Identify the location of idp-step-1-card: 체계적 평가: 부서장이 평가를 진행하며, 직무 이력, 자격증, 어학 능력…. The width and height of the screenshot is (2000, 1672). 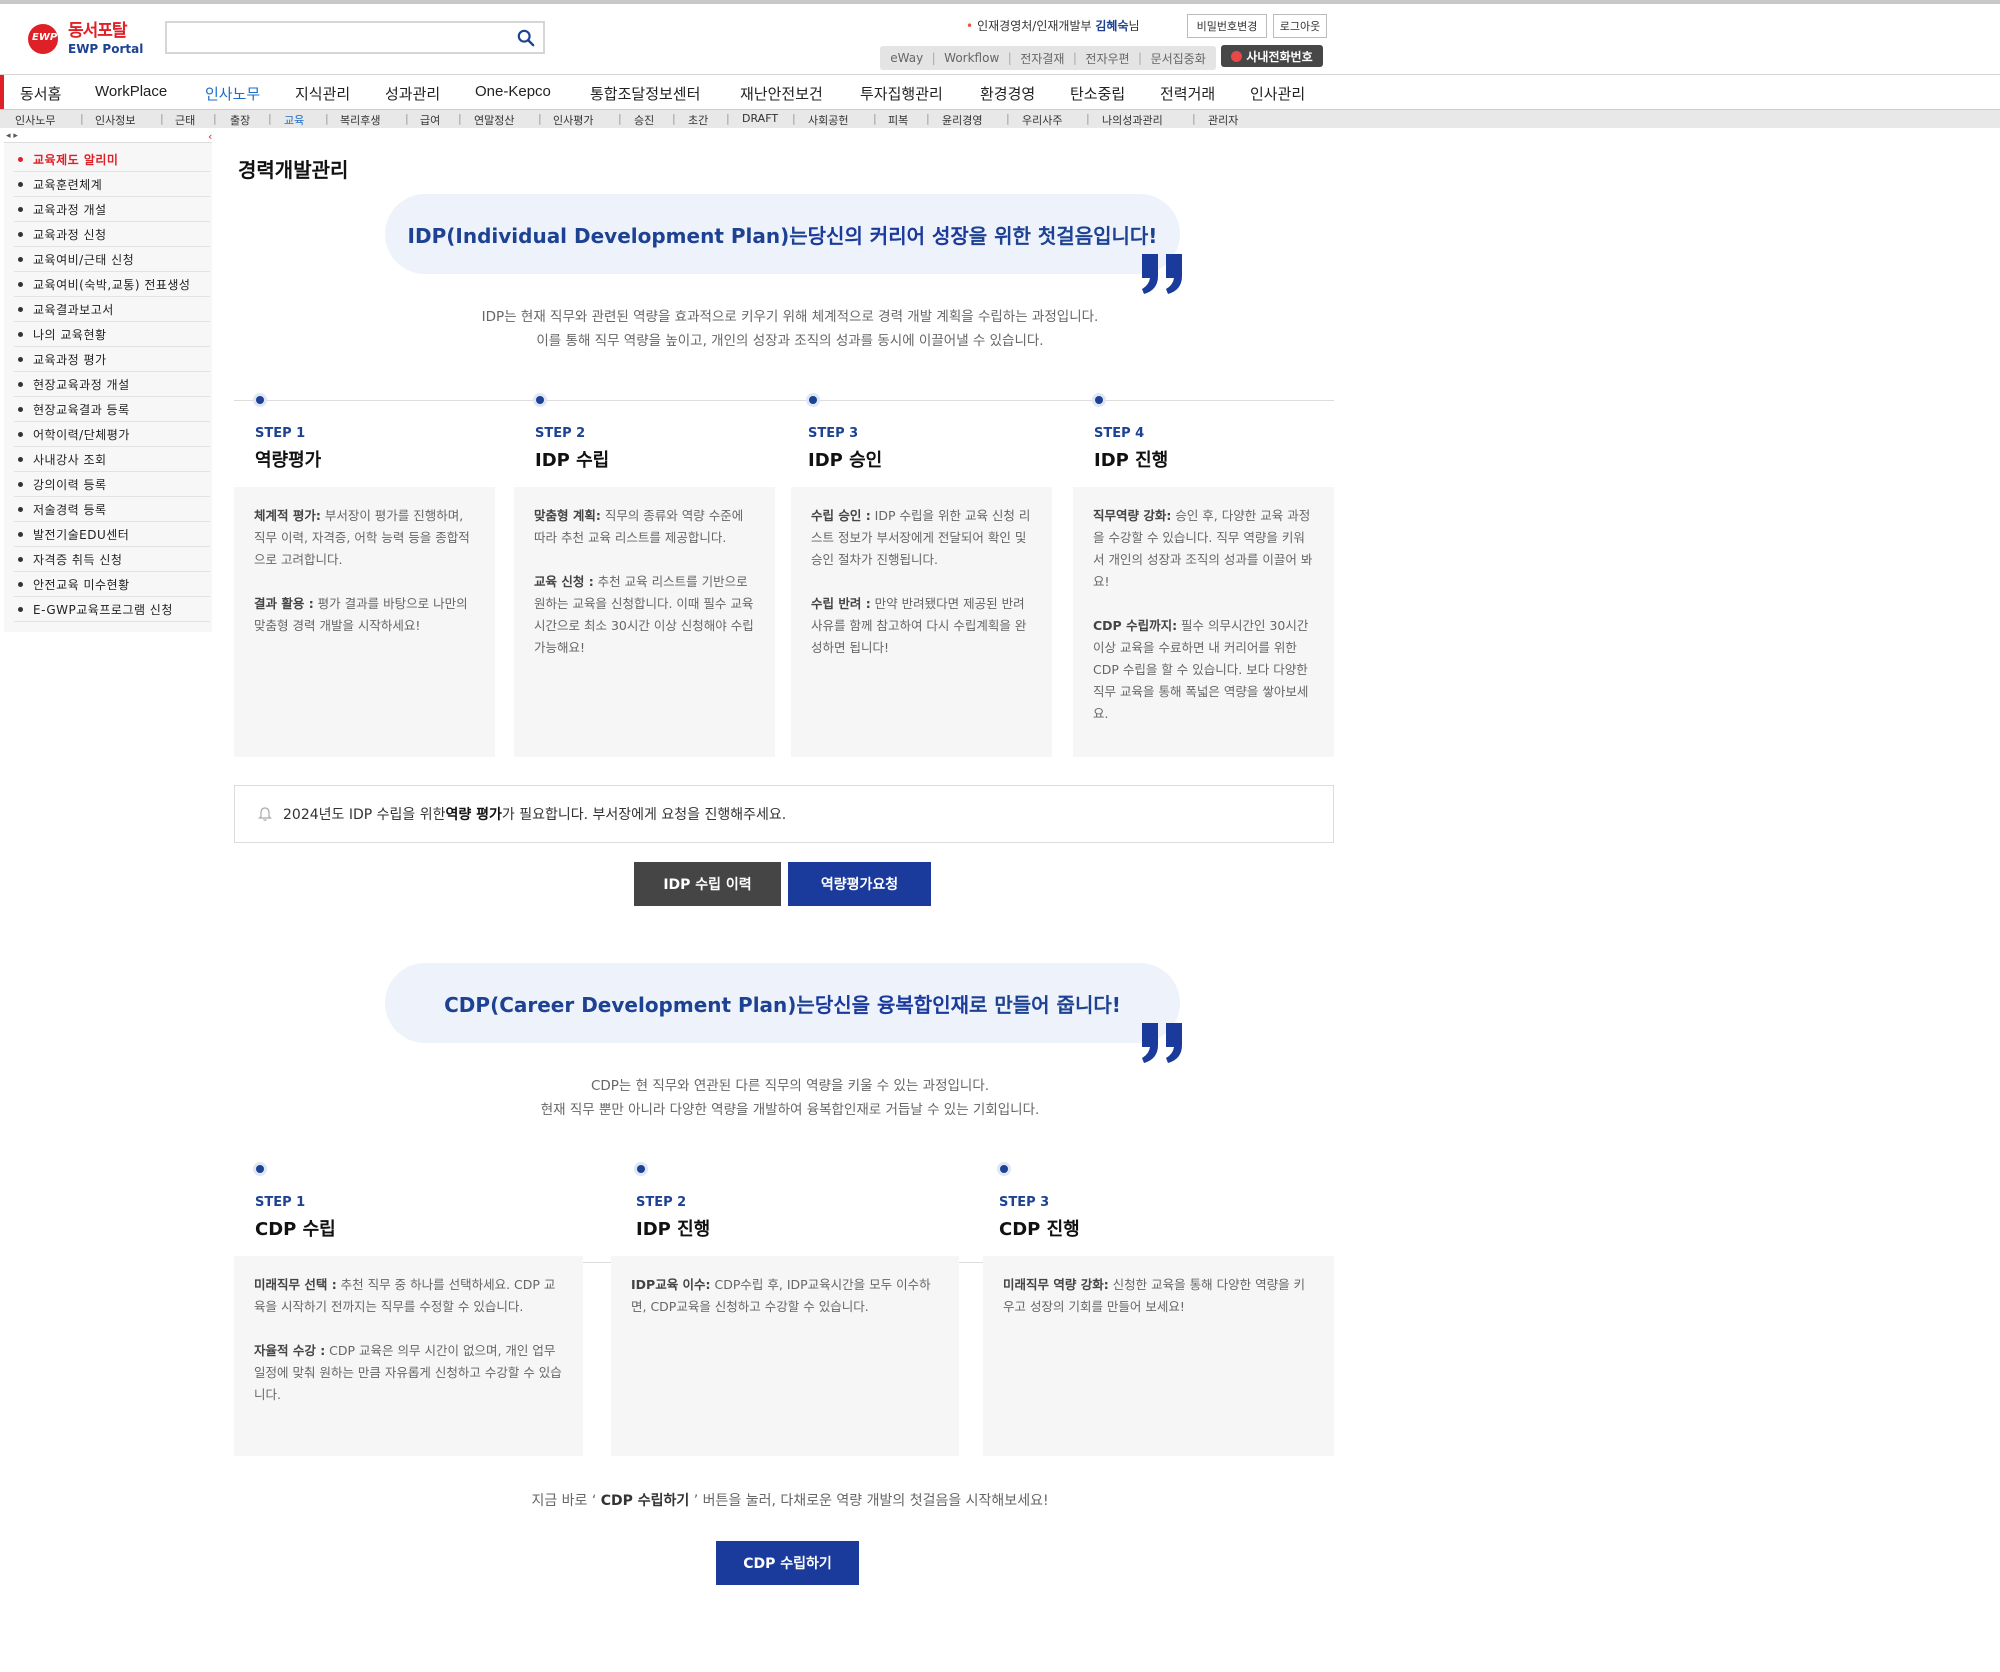
(364, 622).